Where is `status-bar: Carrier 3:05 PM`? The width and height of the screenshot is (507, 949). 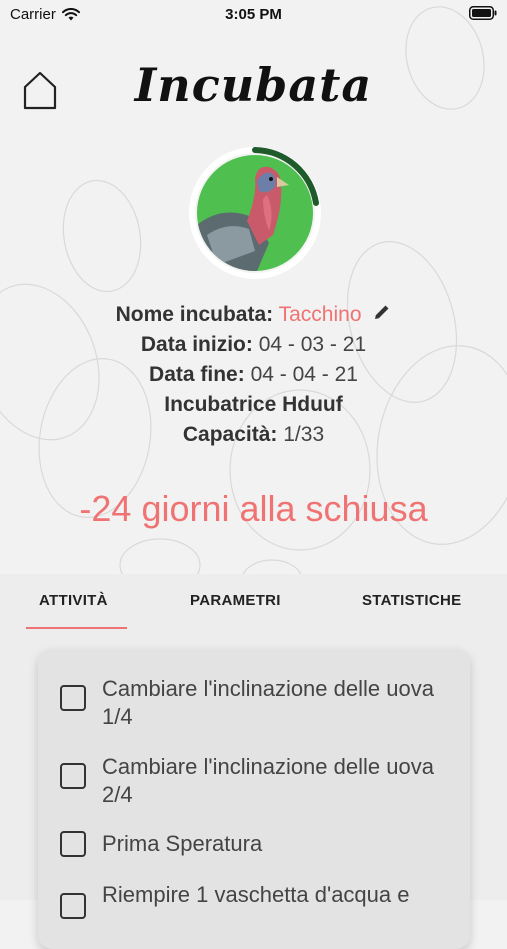
status-bar: Carrier 3:05 PM is located at coordinates (253, 15).